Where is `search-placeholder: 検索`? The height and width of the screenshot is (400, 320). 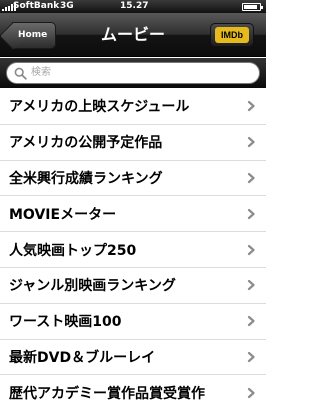 search-placeholder: 検索 is located at coordinates (41, 72).